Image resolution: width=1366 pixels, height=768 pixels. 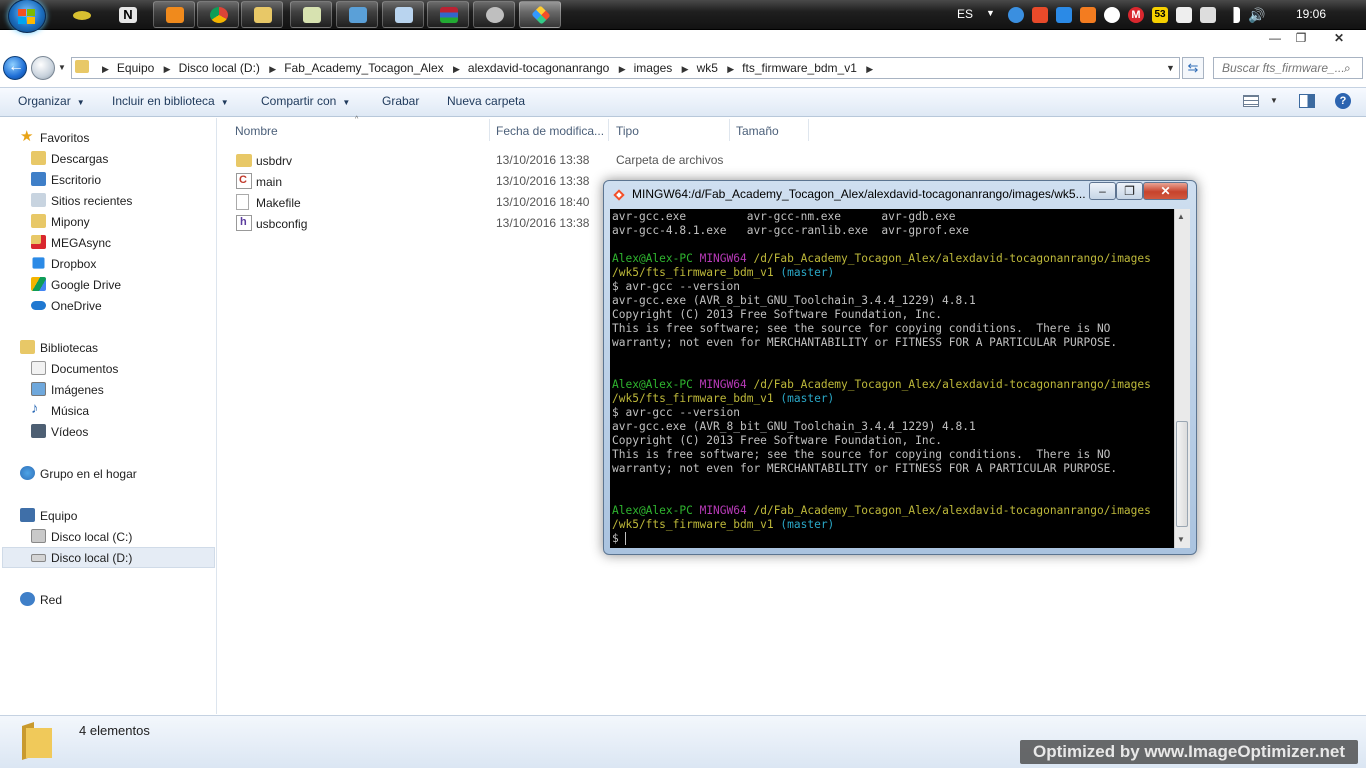 I want to click on refresh-button: ⇆, so click(x=1193, y=68).